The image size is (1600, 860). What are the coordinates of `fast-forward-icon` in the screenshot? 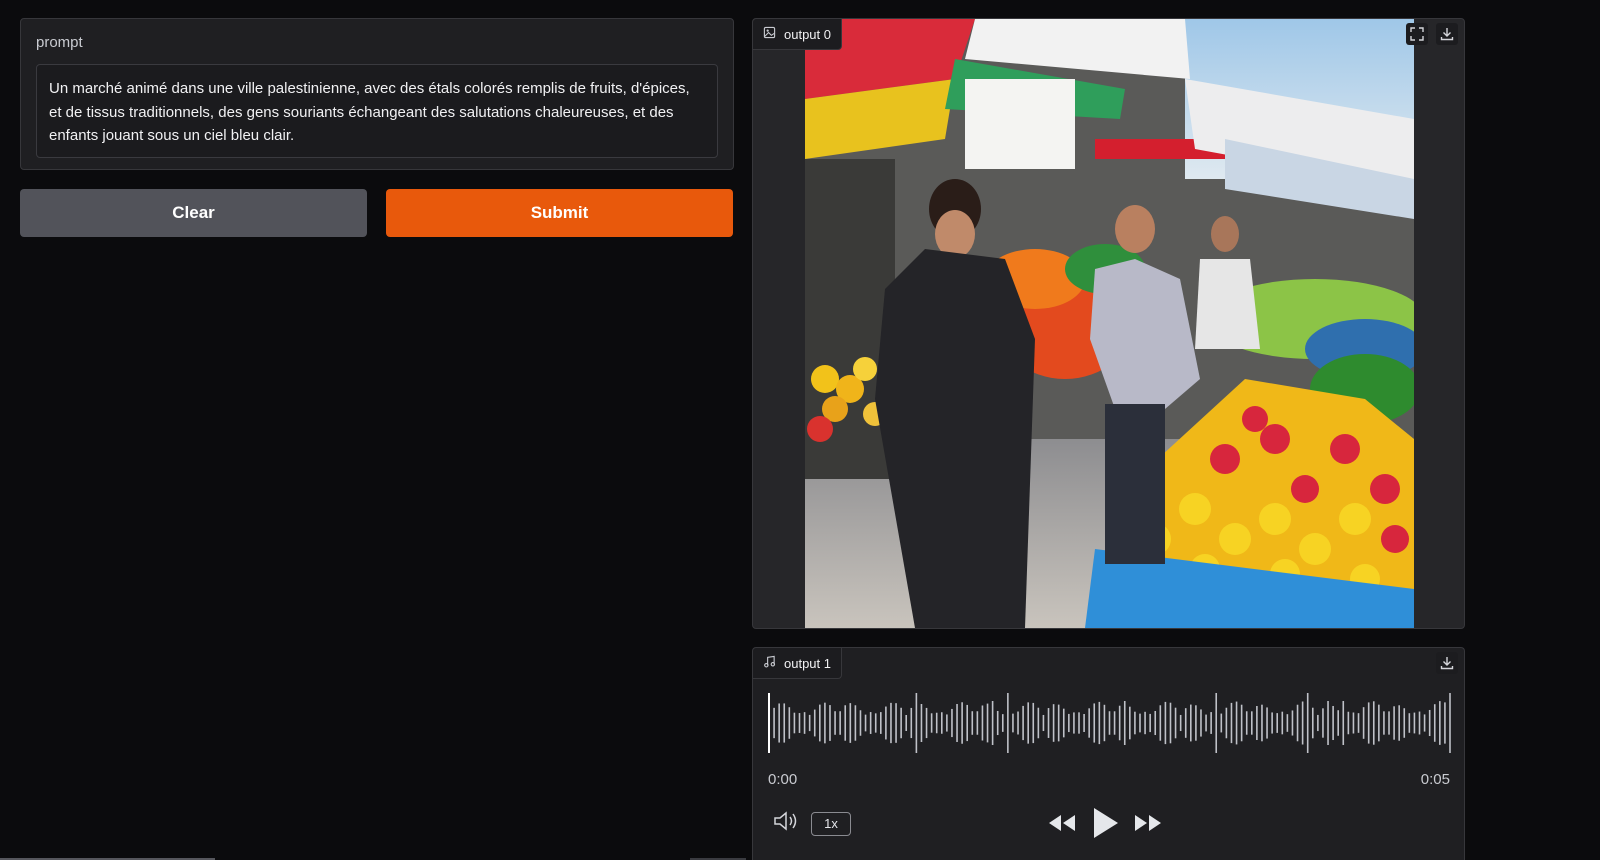 It's located at (1148, 825).